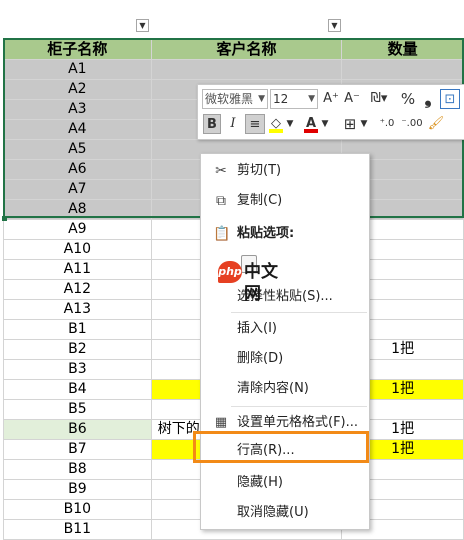 This screenshot has width=464, height=540. I want to click on decrease-font-icon: A⁻, so click(352, 99).